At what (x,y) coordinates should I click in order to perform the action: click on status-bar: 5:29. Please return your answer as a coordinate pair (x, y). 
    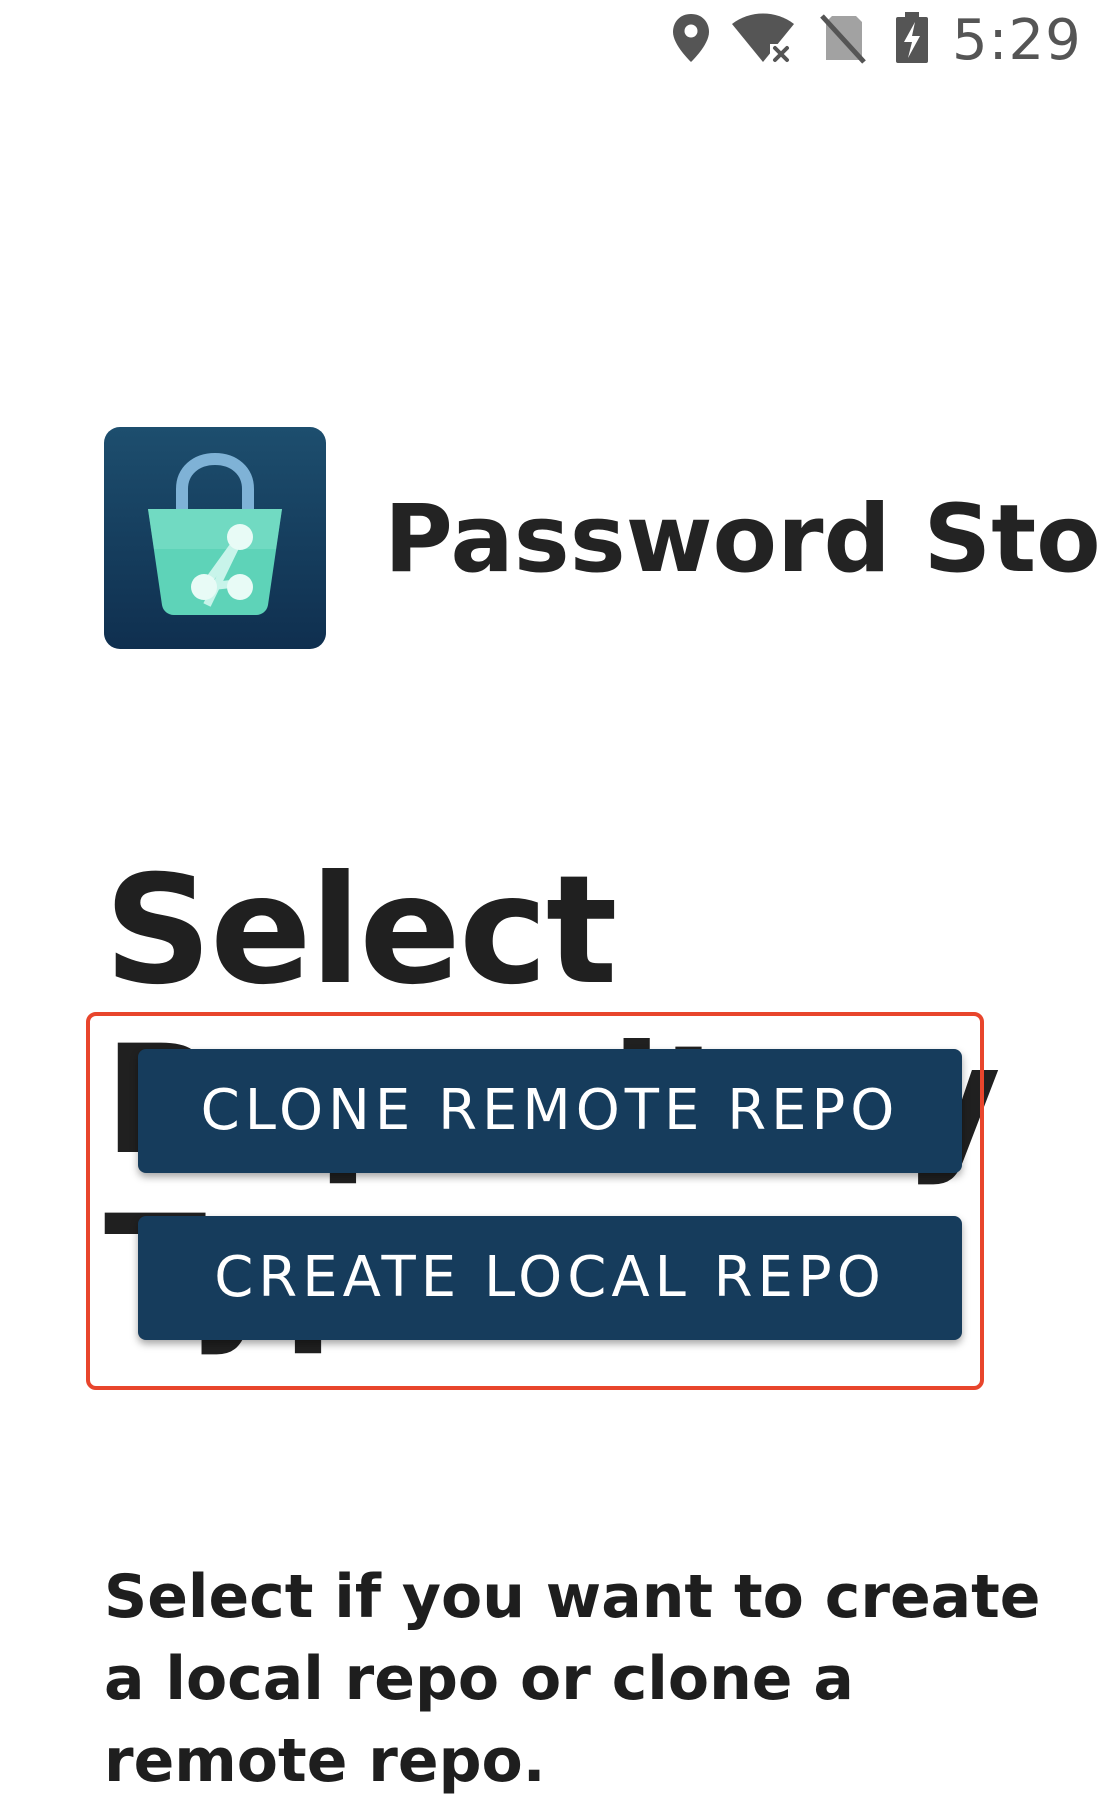
    Looking at the image, I should click on (552, 42).